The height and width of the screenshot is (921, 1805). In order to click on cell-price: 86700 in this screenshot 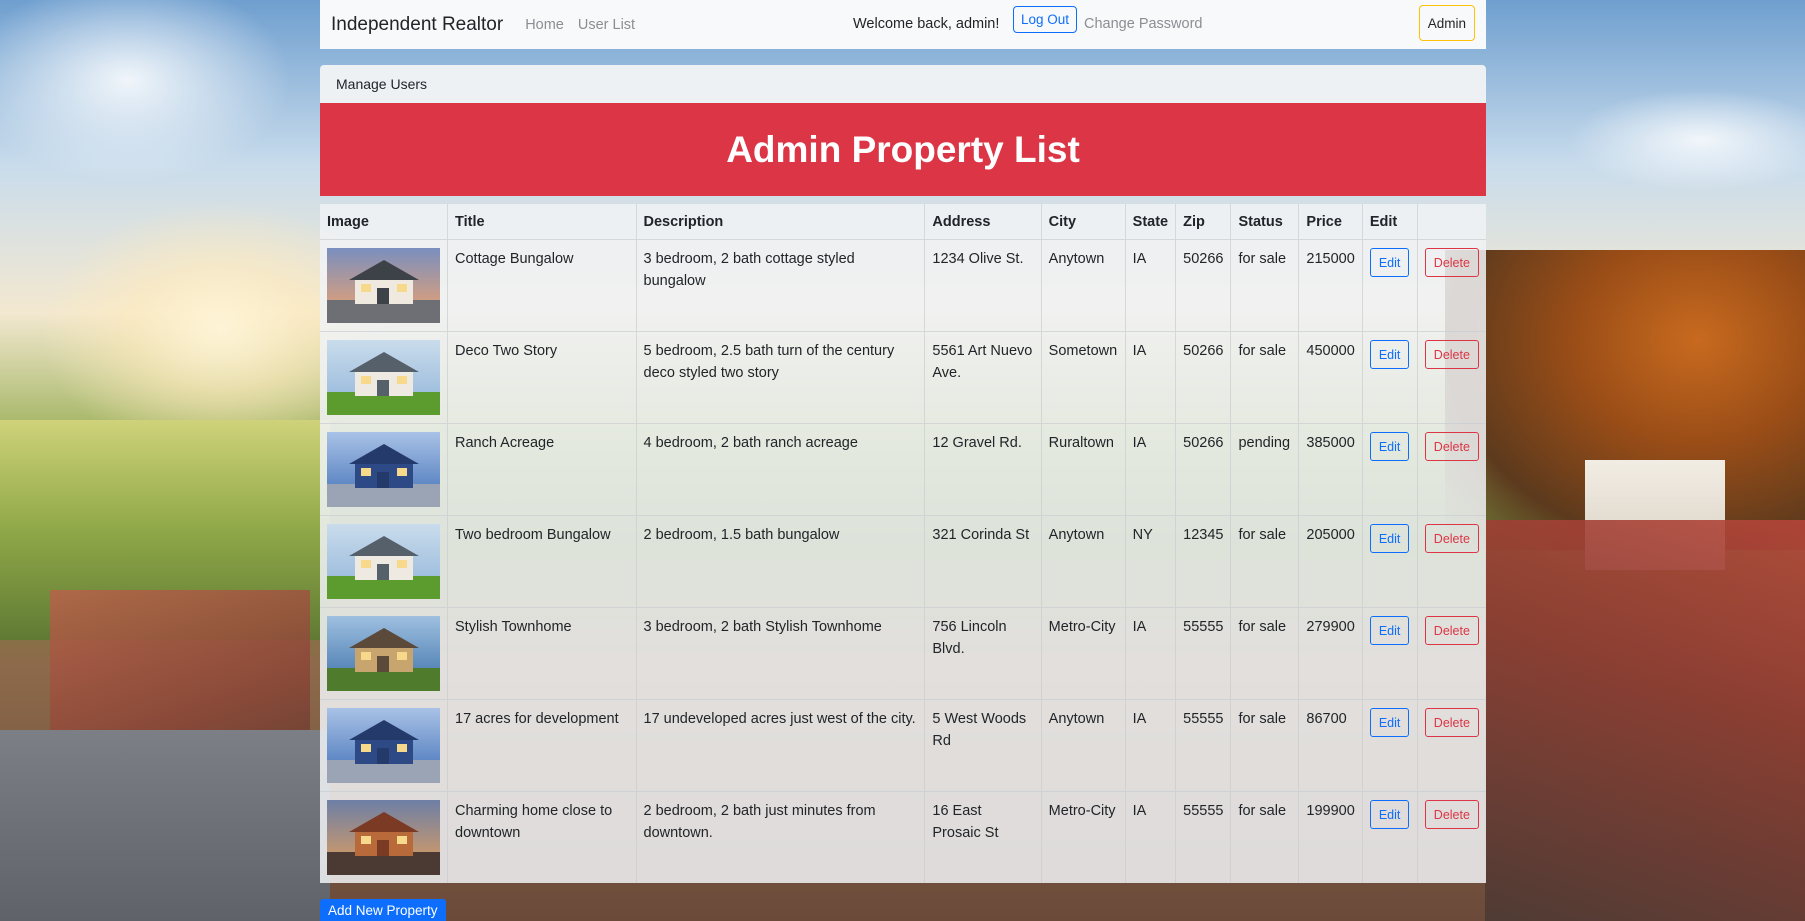, I will do `click(1330, 745)`.